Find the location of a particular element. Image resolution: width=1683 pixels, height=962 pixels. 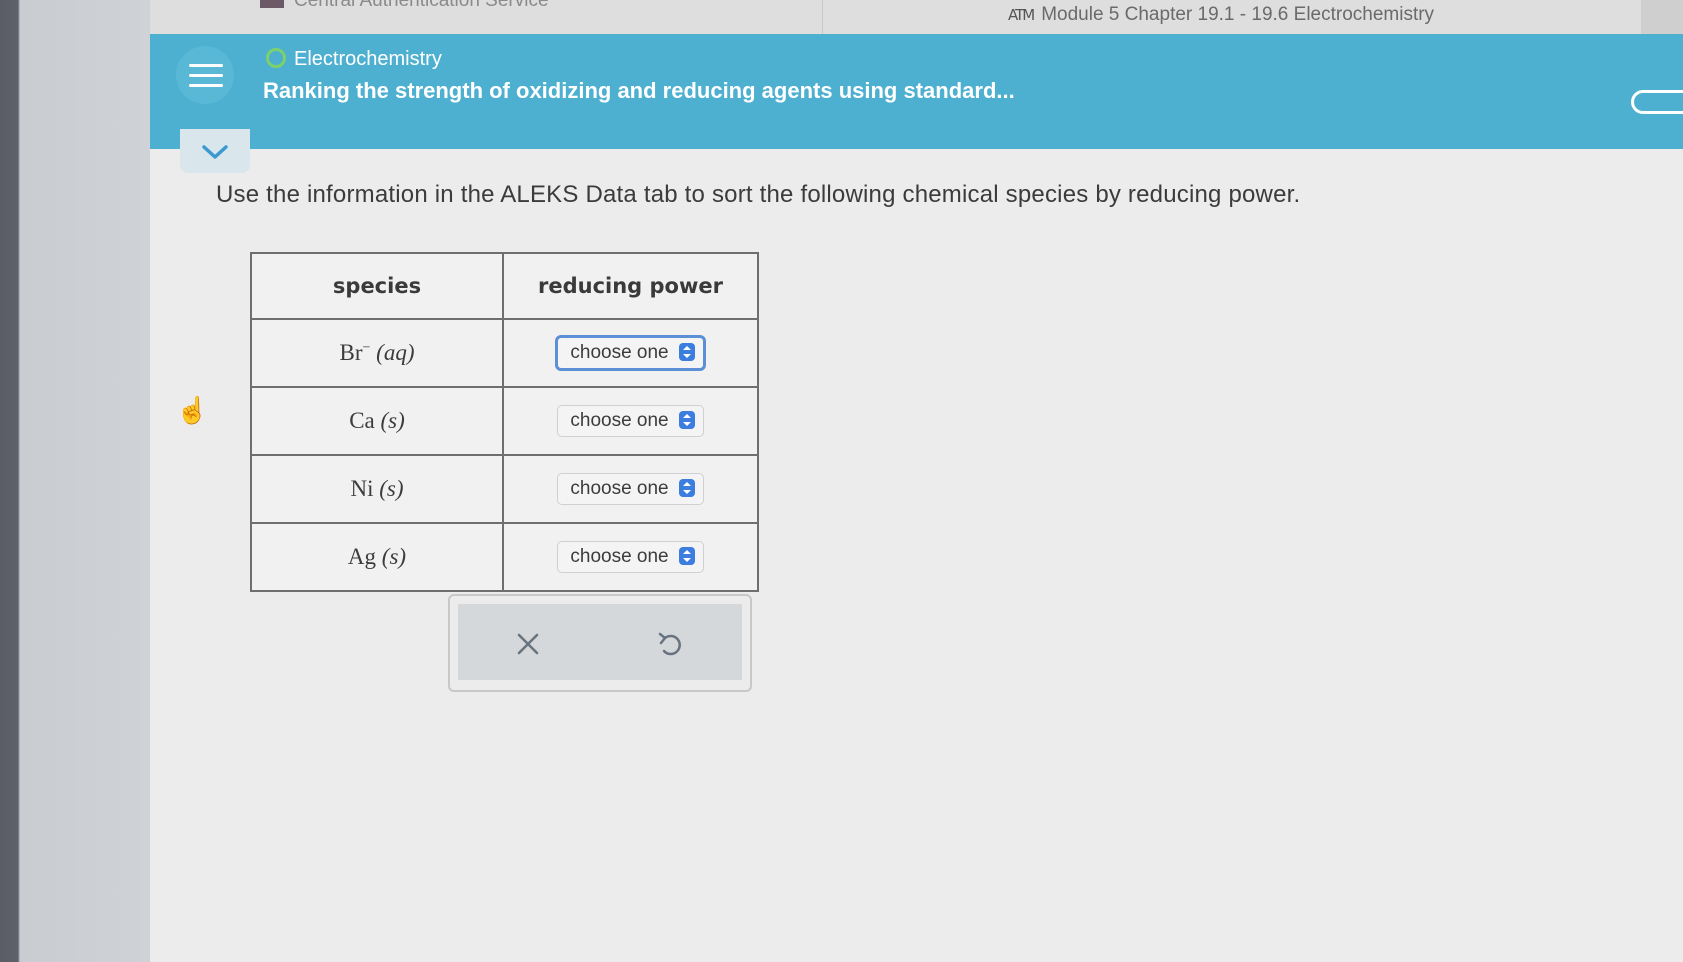

reducing-power-header: reducing power is located at coordinates (630, 286).